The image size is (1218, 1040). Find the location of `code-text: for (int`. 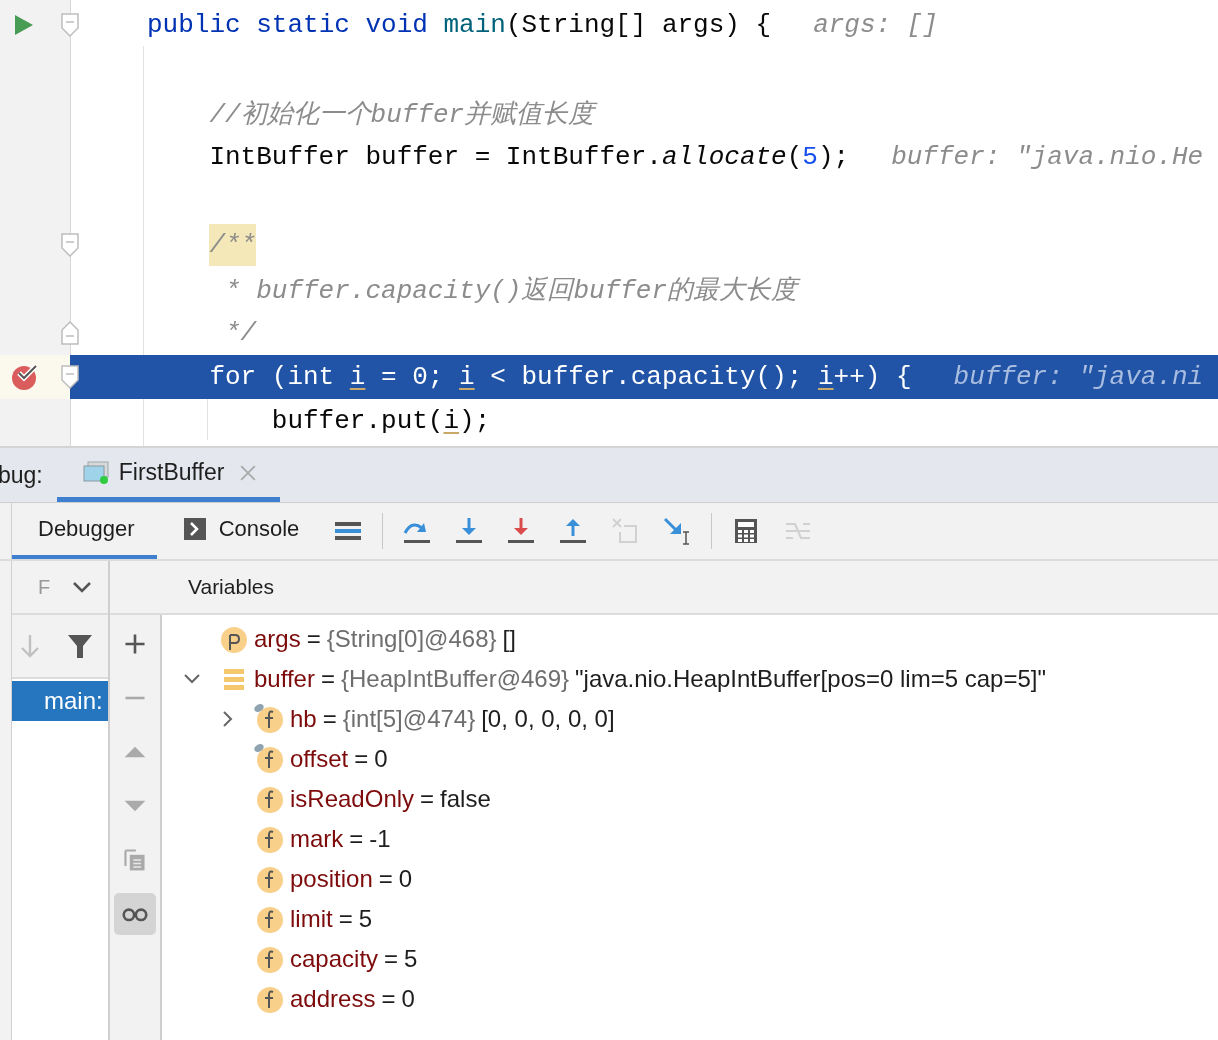

code-text: for (int is located at coordinates (272, 377).